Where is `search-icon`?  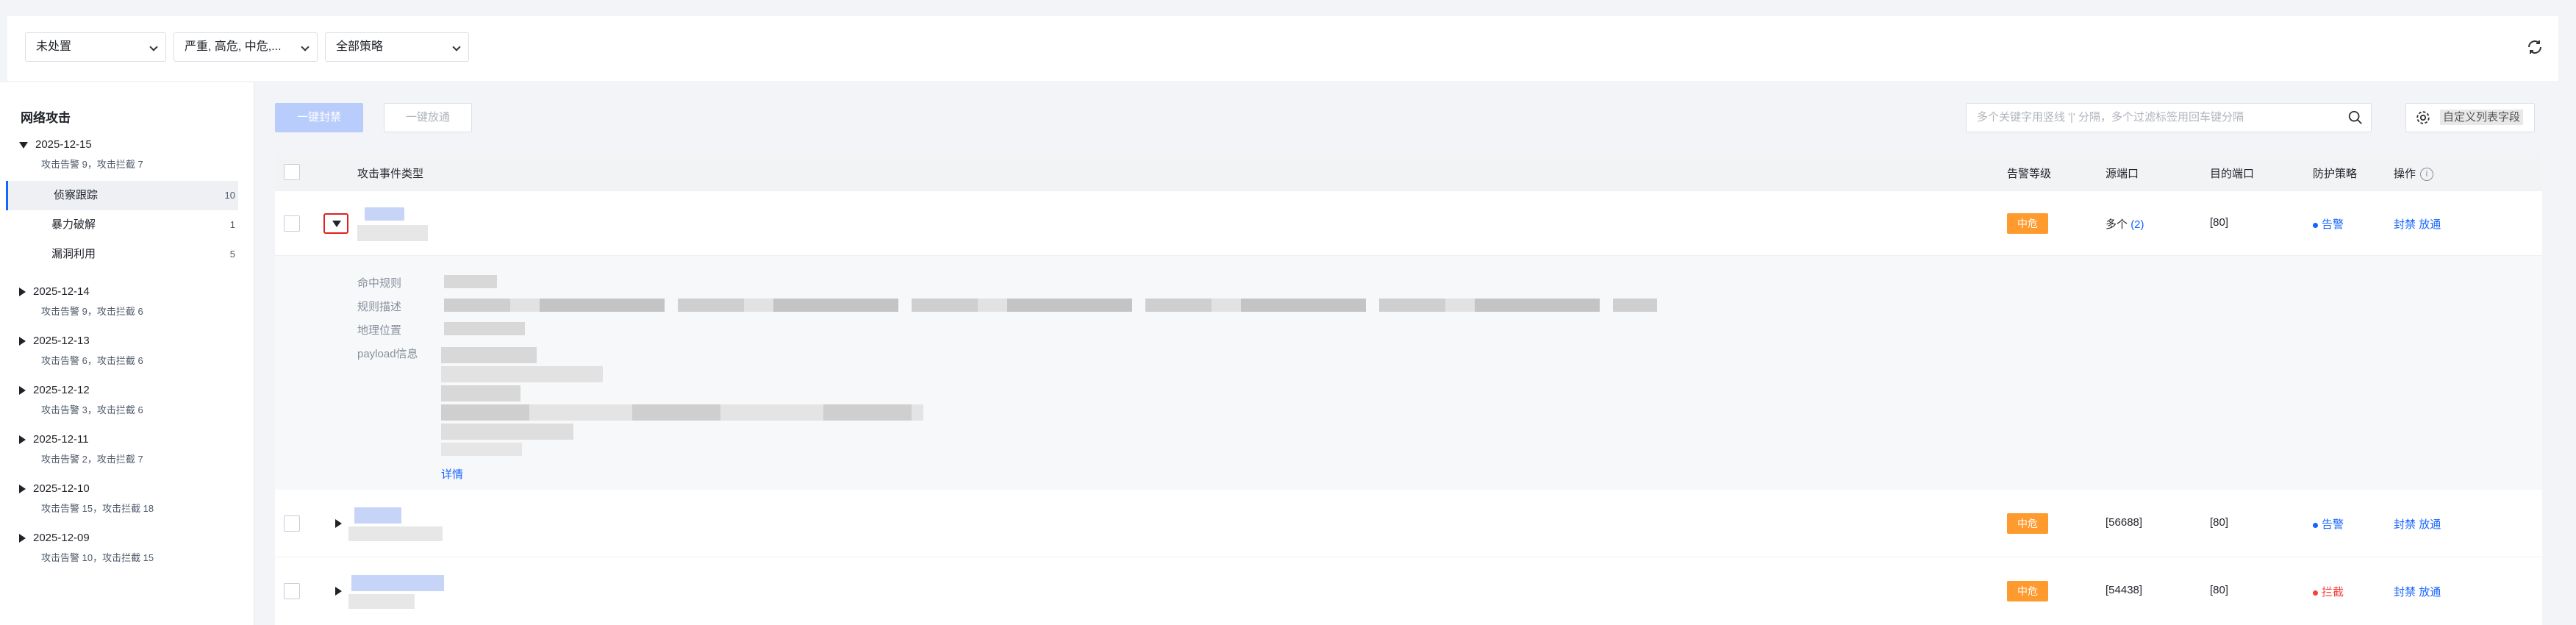 search-icon is located at coordinates (2355, 118).